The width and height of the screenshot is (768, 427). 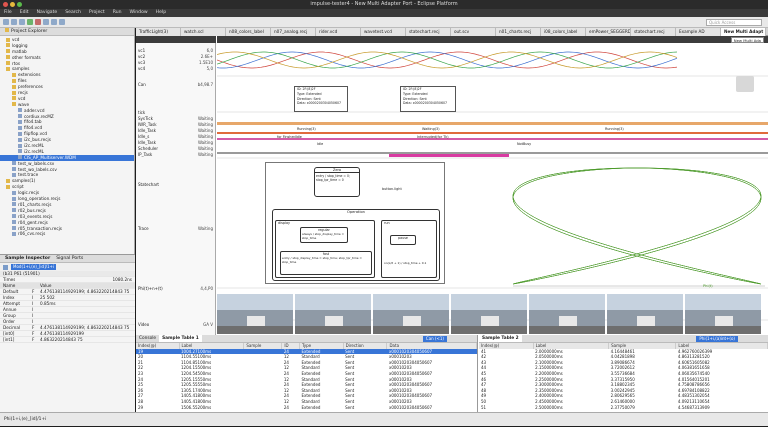 I want to click on menu-edit: Edit, so click(x=24, y=13).